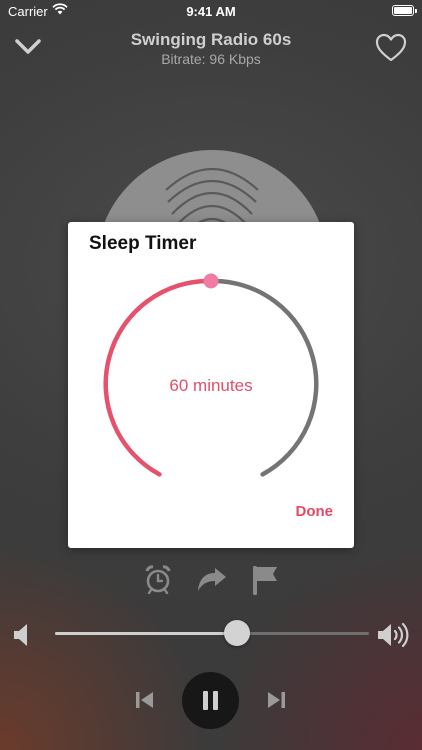 Image resolution: width=422 pixels, height=750 pixels. What do you see at coordinates (211, 59) in the screenshot?
I see `bitrate-label: Bitrate: 96 Kbps` at bounding box center [211, 59].